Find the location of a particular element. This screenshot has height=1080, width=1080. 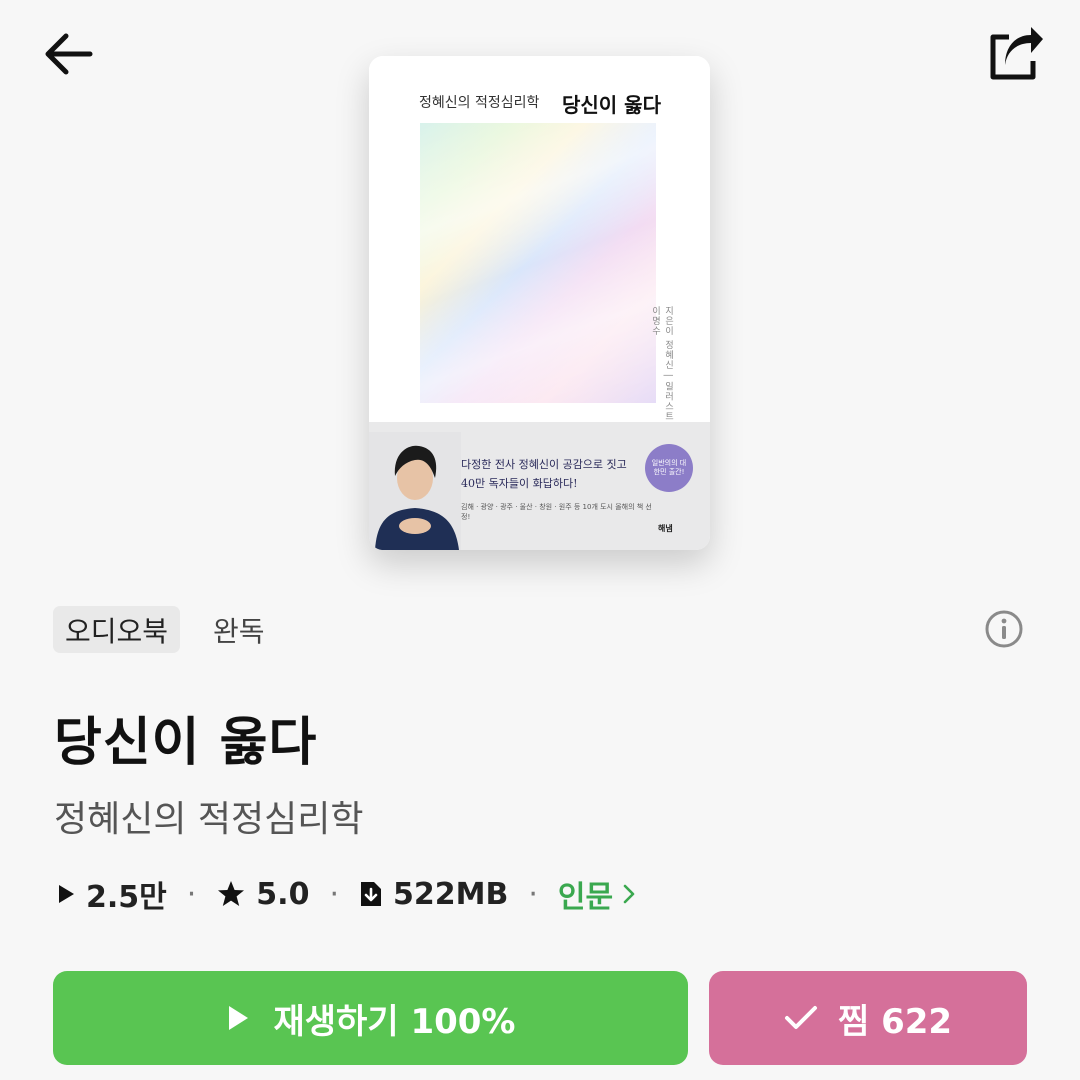

play-count: 2.5만 is located at coordinates (111, 894).